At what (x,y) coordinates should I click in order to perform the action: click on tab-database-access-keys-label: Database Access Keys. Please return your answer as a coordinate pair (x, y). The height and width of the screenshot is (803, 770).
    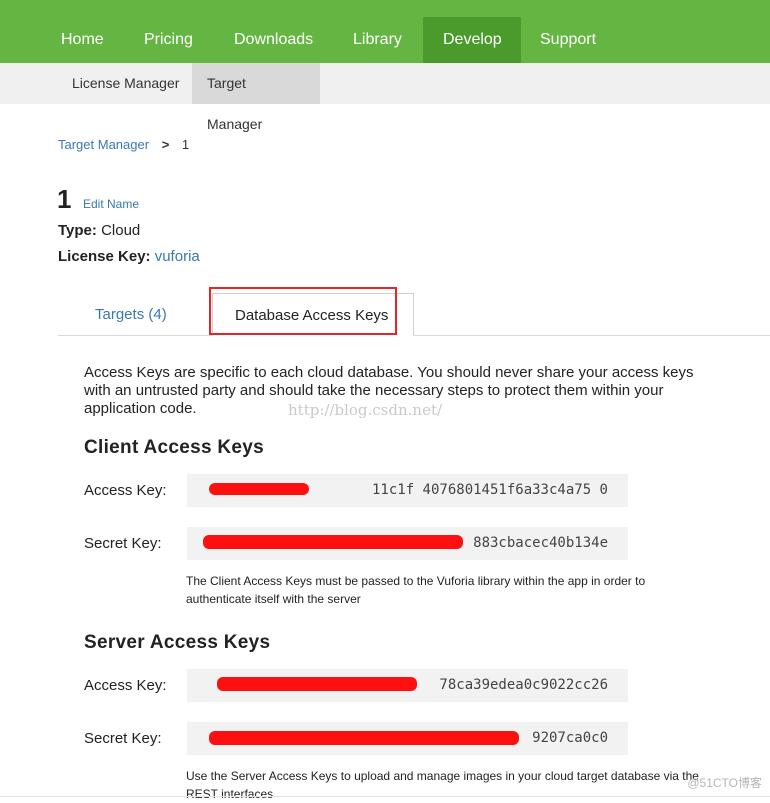
    Looking at the image, I should click on (312, 315).